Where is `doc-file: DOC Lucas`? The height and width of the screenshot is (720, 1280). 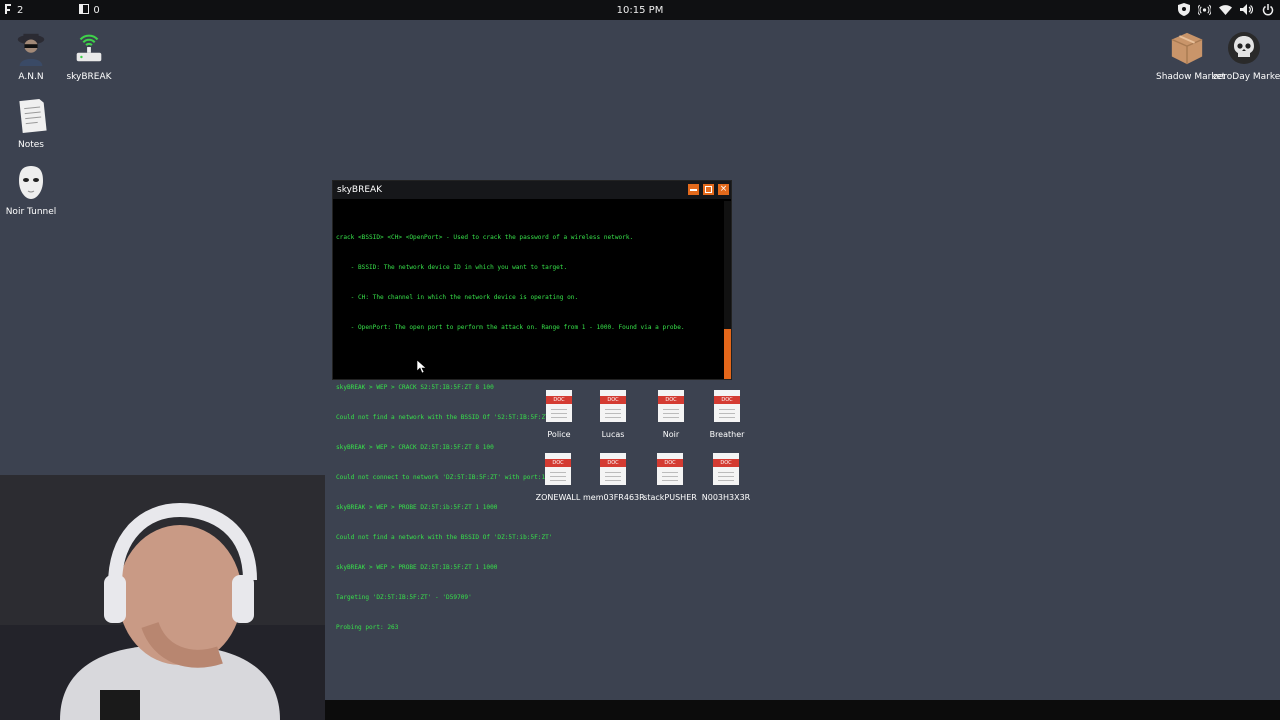
doc-file: DOC Lucas is located at coordinates (613, 414).